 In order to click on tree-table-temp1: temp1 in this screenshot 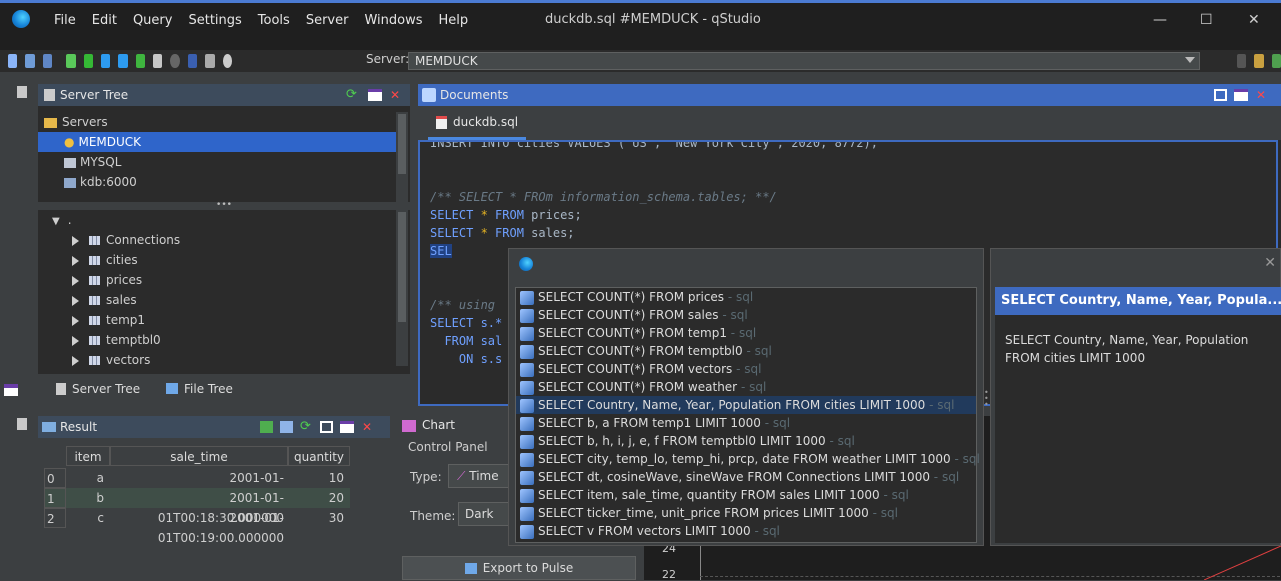, I will do `click(224, 320)`.